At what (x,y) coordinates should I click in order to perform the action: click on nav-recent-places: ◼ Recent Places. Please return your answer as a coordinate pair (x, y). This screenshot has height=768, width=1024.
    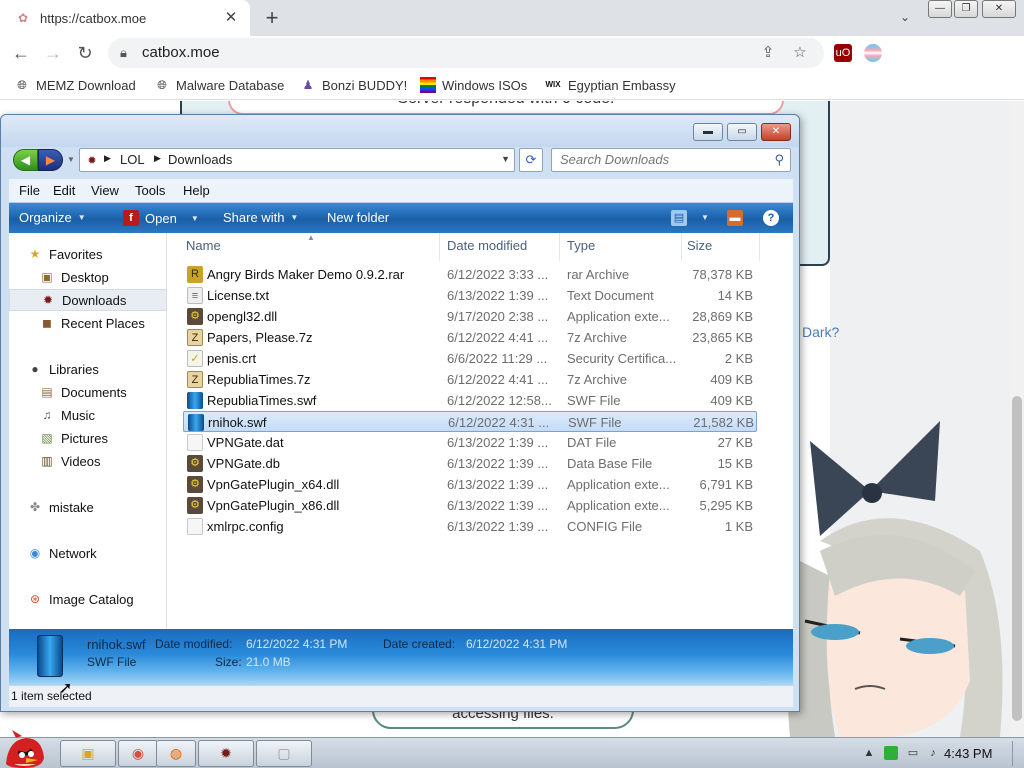
    Looking at the image, I should click on (88, 323).